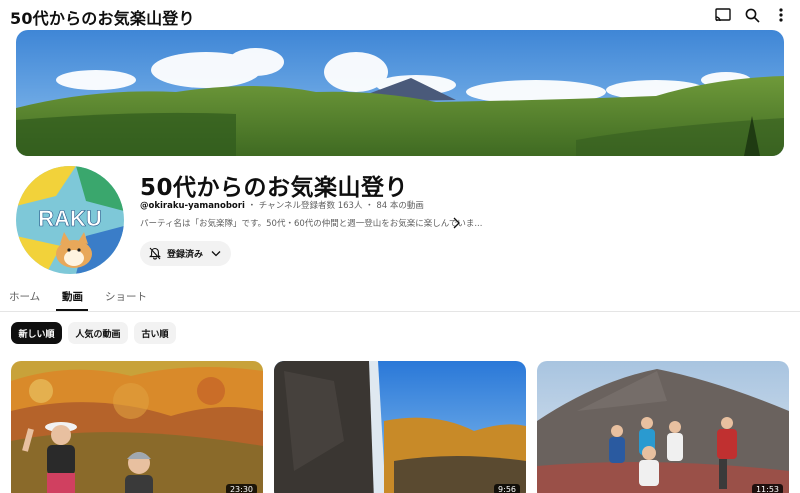  I want to click on avatar-logo-text: RAKU, so click(70, 218).